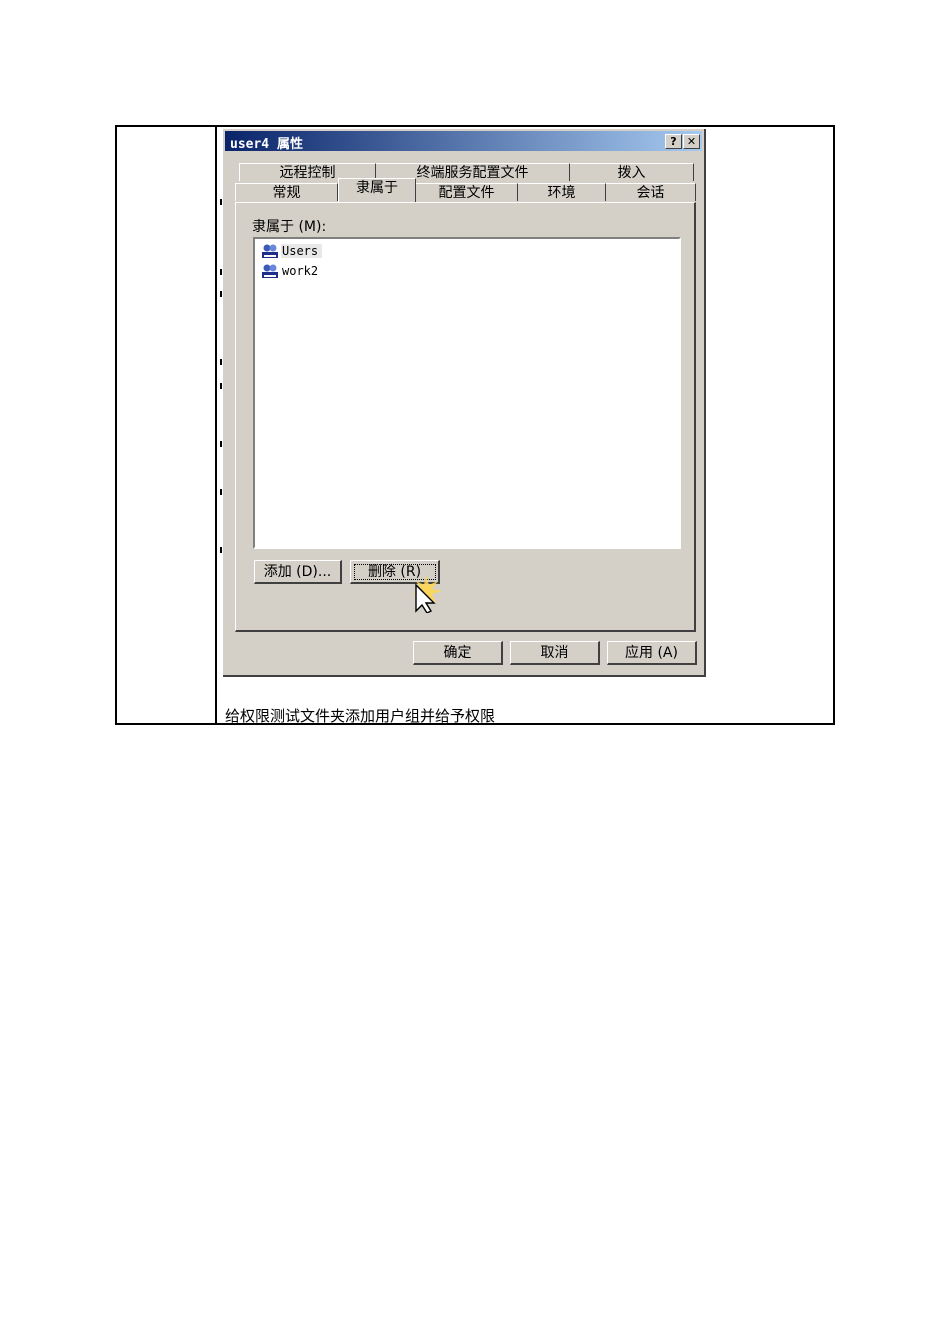 The width and height of the screenshot is (950, 1344). Describe the element at coordinates (562, 192) in the screenshot. I see `tab-environment: 环境` at that location.